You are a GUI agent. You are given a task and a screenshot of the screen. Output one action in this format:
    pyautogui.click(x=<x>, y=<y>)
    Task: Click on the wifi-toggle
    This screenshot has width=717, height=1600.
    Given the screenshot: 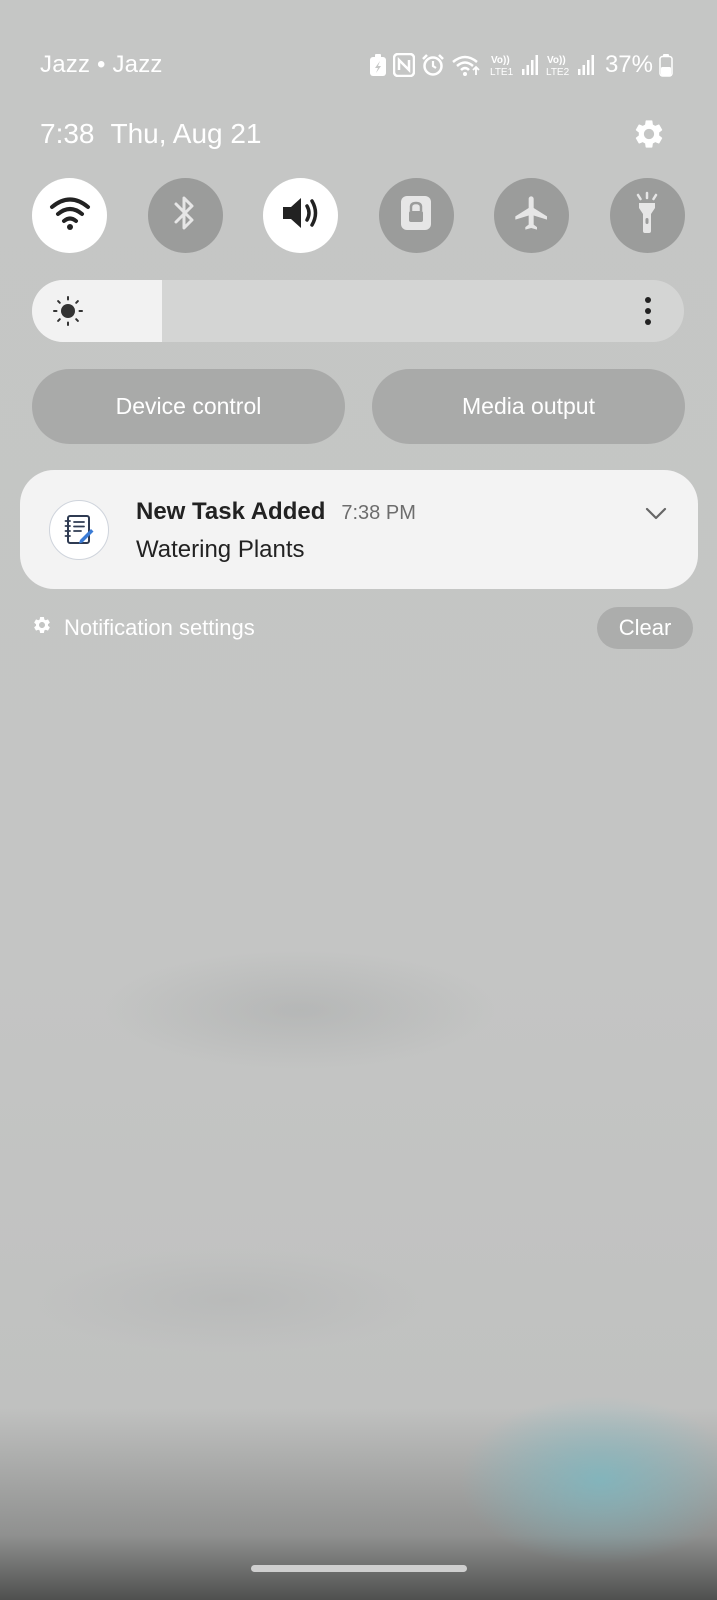 What is the action you would take?
    pyautogui.click(x=69, y=215)
    